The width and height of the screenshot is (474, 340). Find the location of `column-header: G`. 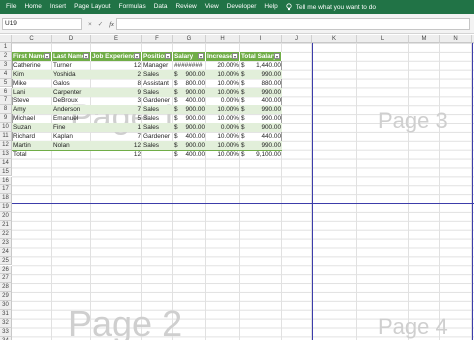

column-header: G is located at coordinates (189, 39).